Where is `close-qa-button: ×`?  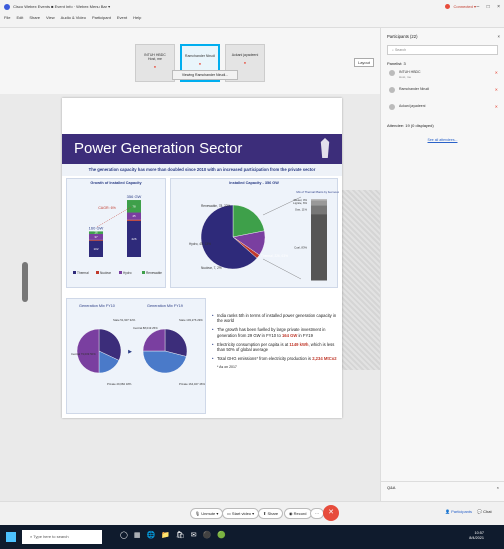 close-qa-button: × is located at coordinates (498, 487).